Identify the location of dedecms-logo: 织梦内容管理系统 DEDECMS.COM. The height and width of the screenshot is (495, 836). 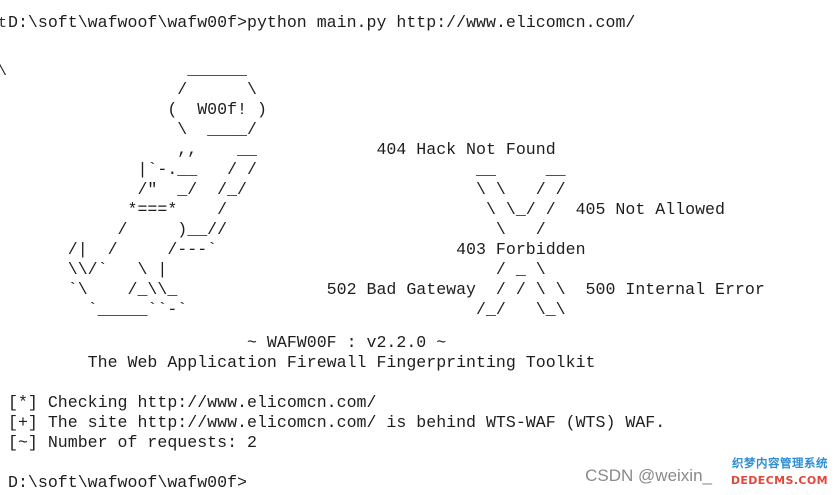
(774, 472).